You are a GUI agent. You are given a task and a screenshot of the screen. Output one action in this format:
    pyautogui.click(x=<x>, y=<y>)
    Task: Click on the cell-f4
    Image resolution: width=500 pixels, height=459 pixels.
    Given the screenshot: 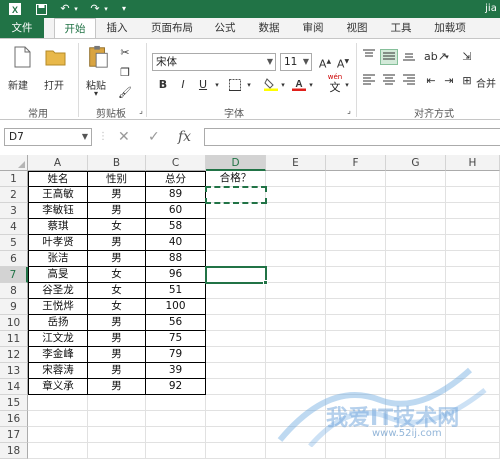 What is the action you would take?
    pyautogui.click(x=356, y=227)
    